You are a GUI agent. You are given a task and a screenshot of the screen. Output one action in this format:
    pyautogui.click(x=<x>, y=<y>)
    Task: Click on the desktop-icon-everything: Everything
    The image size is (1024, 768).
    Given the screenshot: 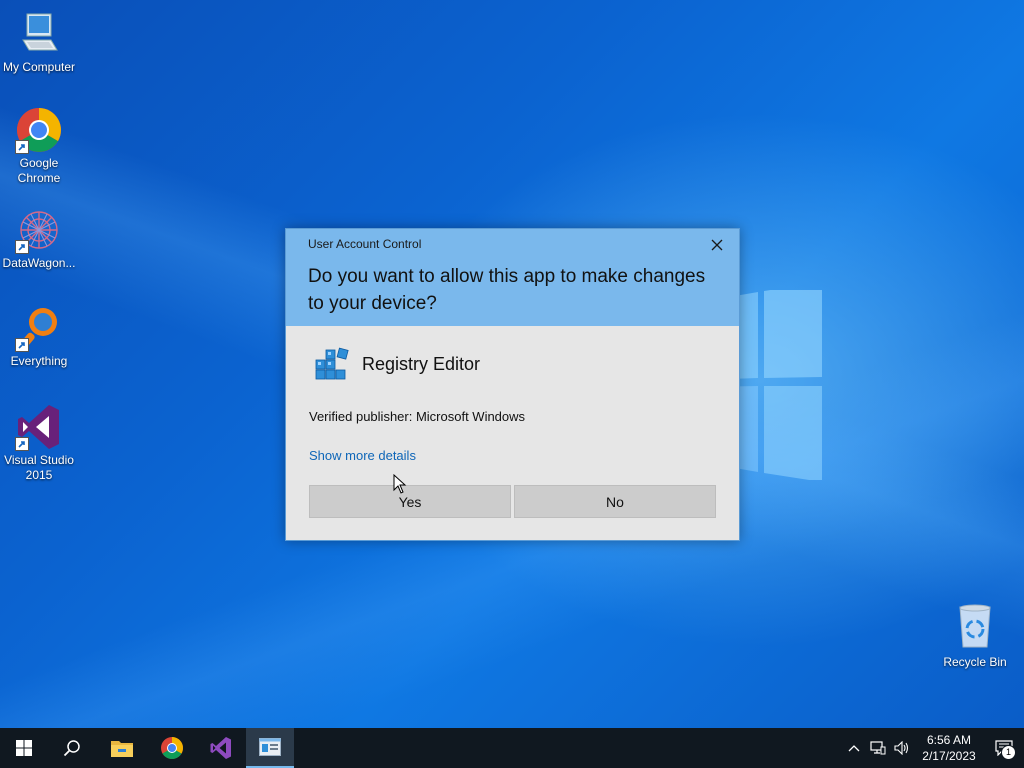 What is the action you would take?
    pyautogui.click(x=39, y=336)
    